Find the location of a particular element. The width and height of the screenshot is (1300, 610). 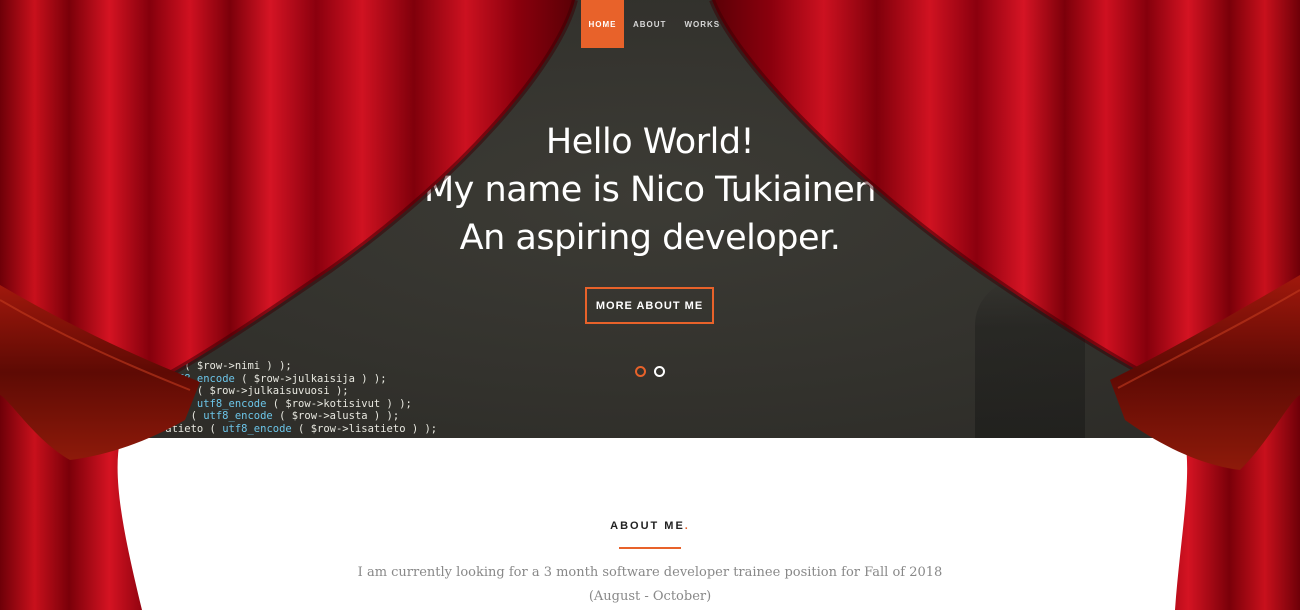

nav-item-about: ABOUT is located at coordinates (649, 24).